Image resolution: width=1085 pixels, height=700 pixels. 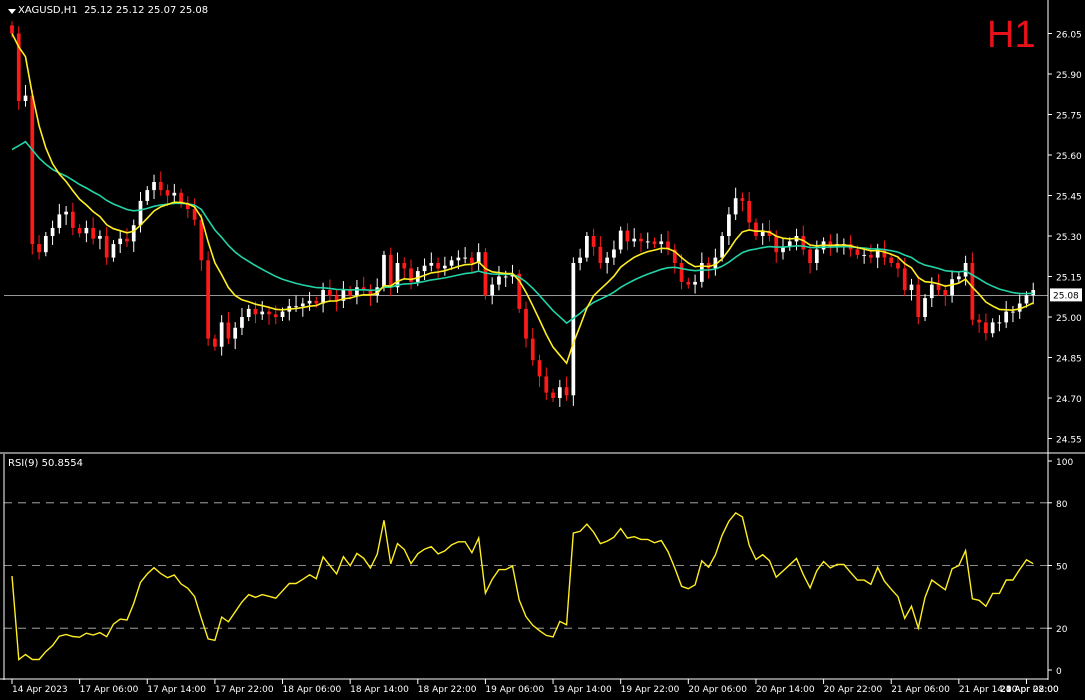 What do you see at coordinates (244, 690) in the screenshot?
I see `time-tick-label: 17 Apr 22:00` at bounding box center [244, 690].